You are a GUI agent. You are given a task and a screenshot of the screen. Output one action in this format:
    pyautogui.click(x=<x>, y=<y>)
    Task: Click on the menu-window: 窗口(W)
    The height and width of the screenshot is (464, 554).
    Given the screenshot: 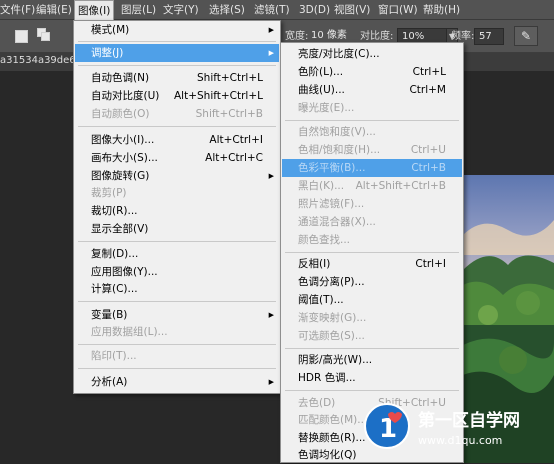 What is the action you would take?
    pyautogui.click(x=398, y=10)
    